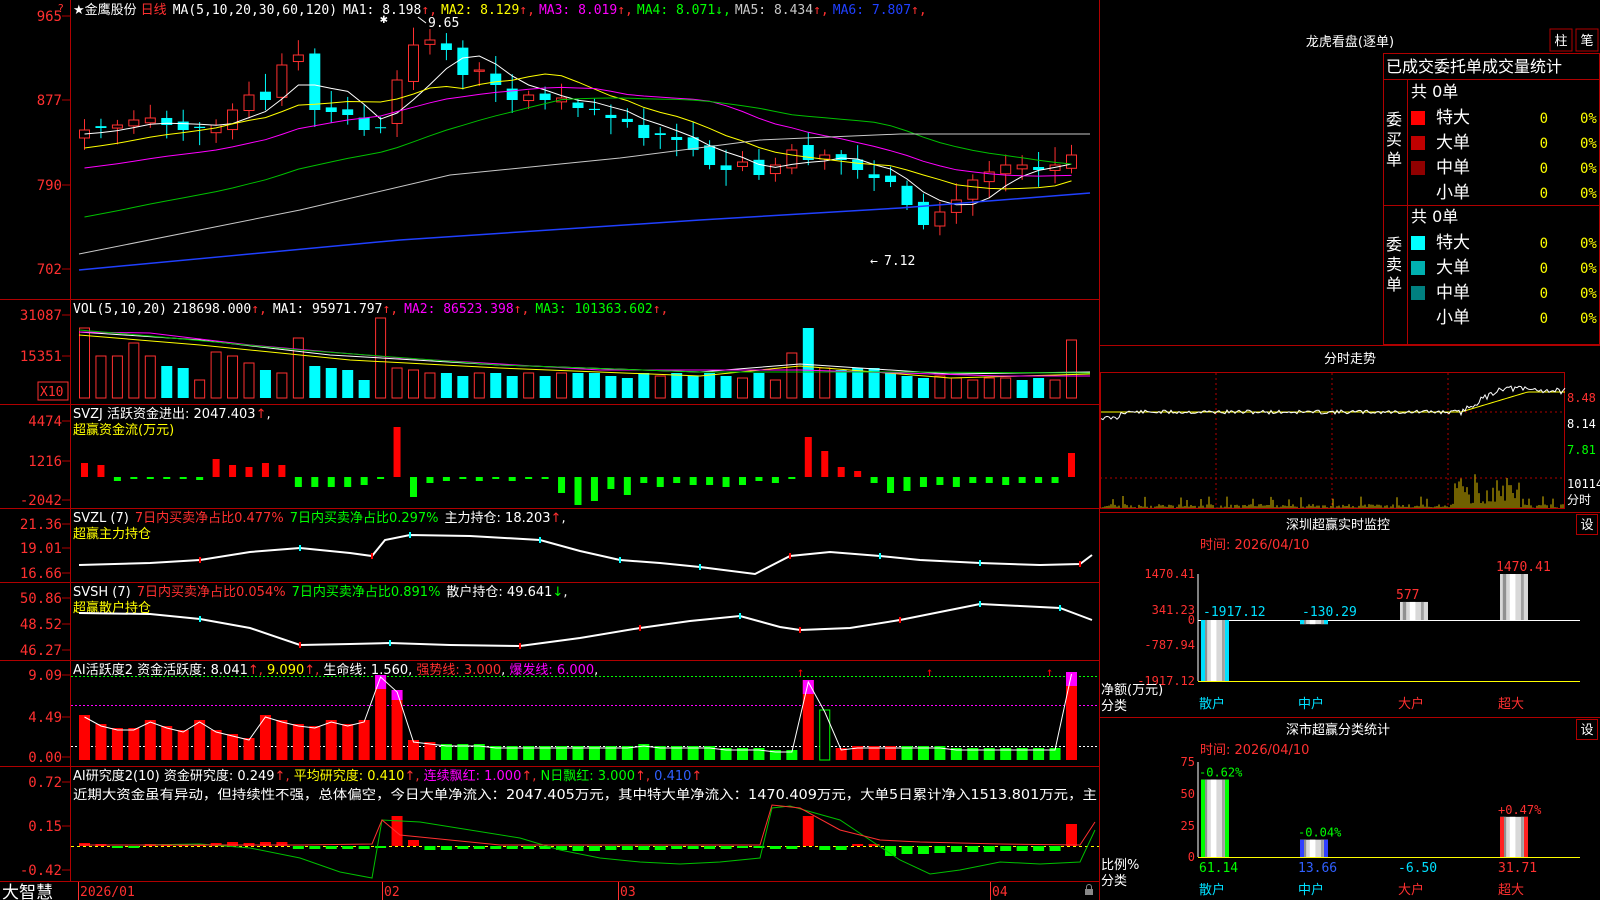 This screenshot has width=1600, height=900. I want to click on sell-row-value-3: 0, so click(1544, 319).